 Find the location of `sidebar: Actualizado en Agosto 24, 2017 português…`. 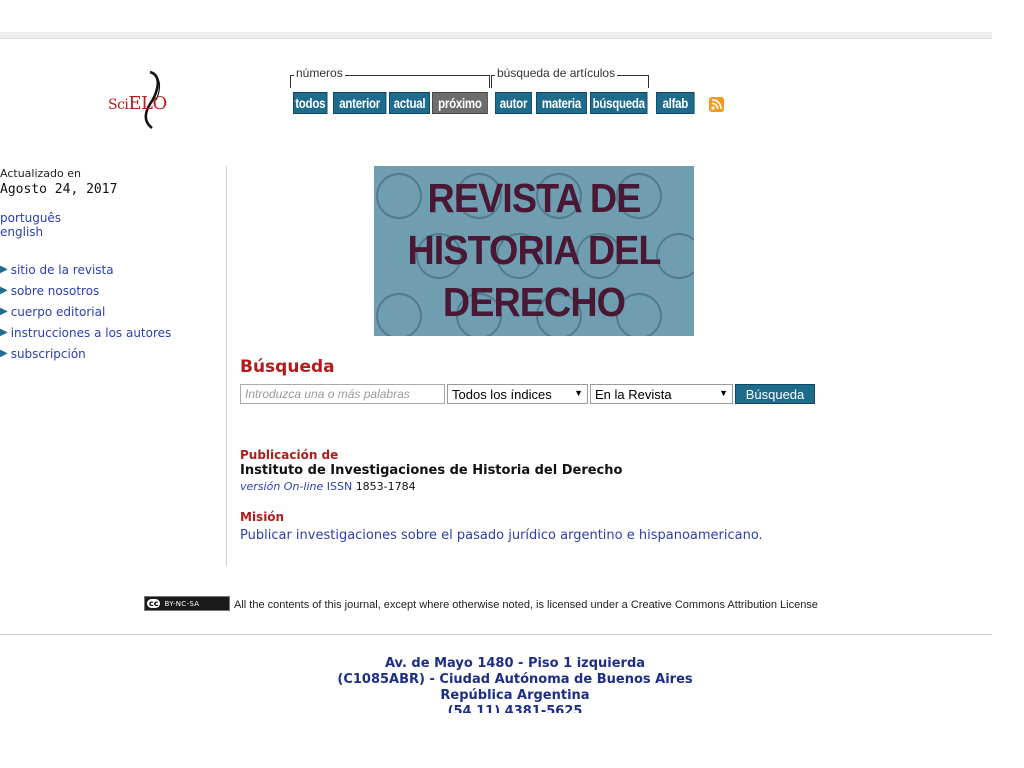

sidebar: Actualizado en Agosto 24, 2017 português… is located at coordinates (112, 265).